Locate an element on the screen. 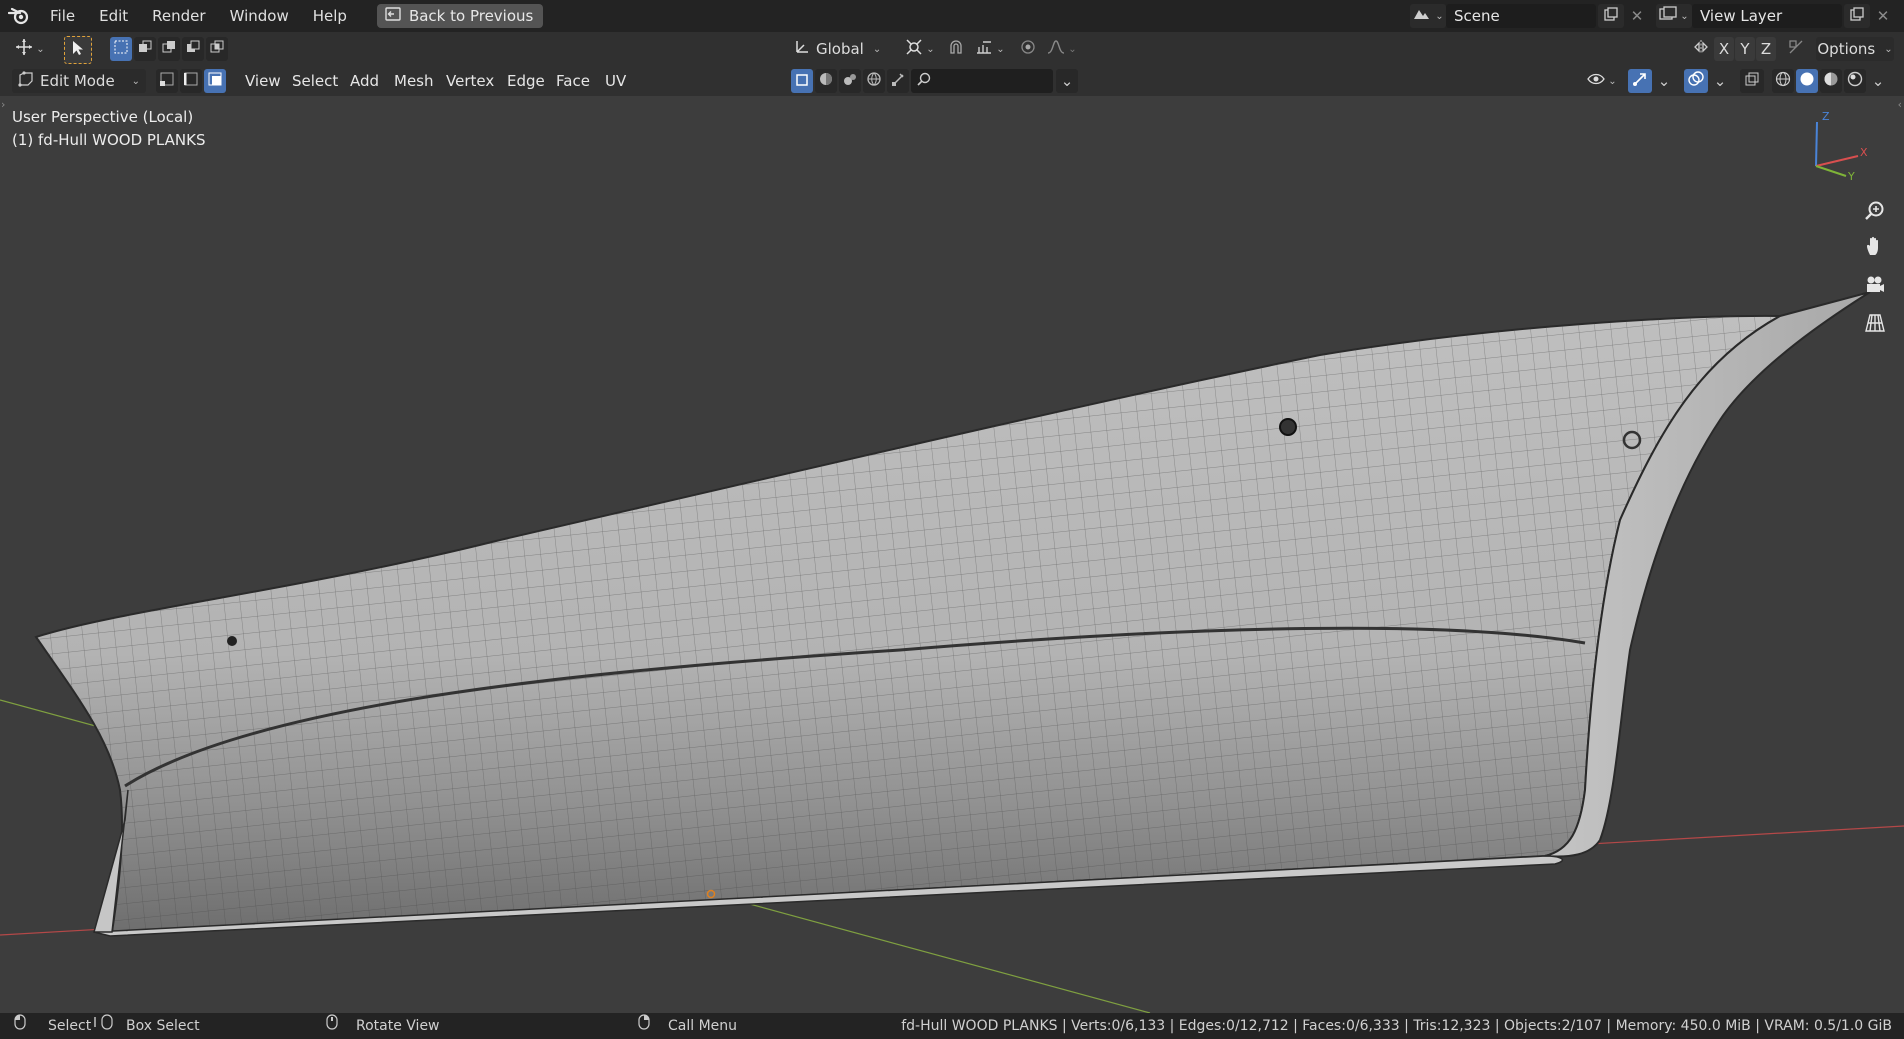 The height and width of the screenshot is (1039, 1904). blender-logo-icon is located at coordinates (19, 16).